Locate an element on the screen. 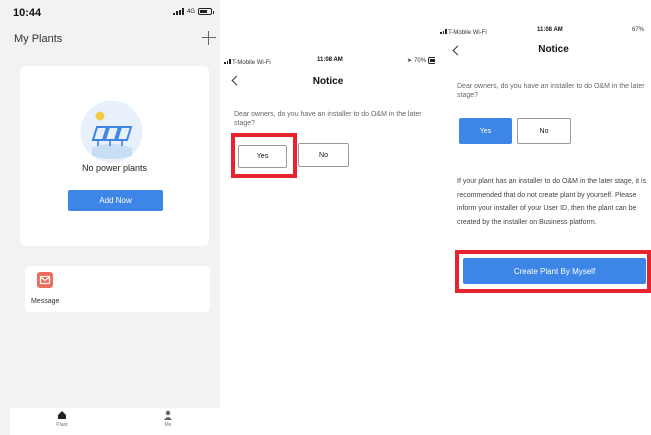 Image resolution: width=651 pixels, height=435 pixels. network-type: 4G is located at coordinates (190, 11).